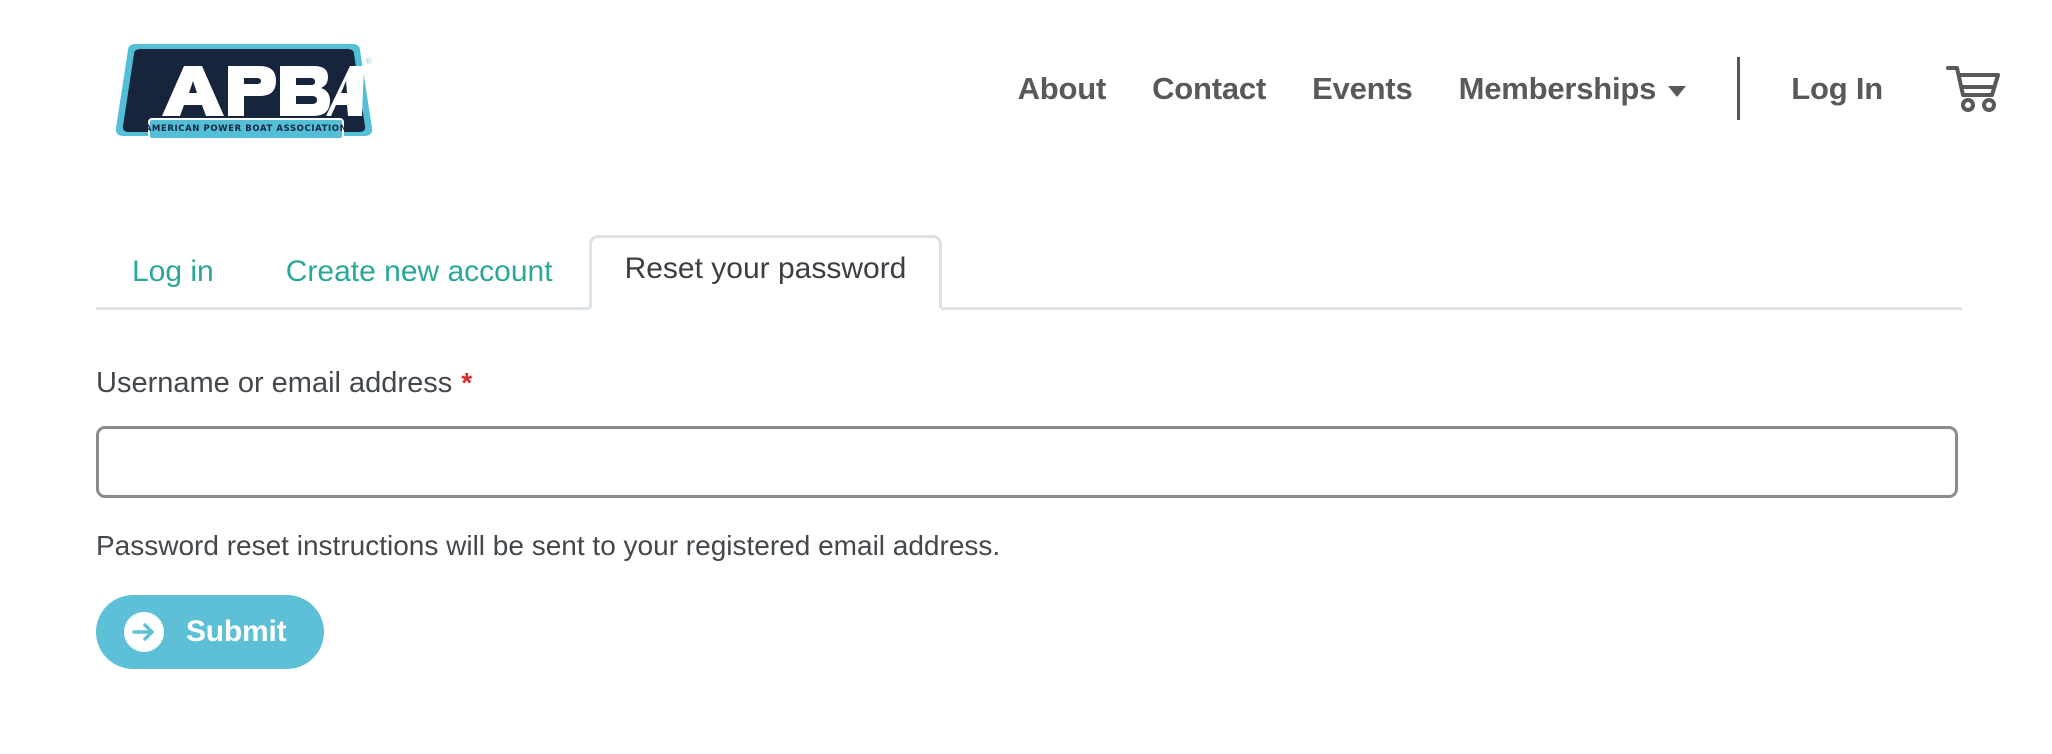 Image resolution: width=2052 pixels, height=754 pixels. I want to click on logo-subtitle: AMERICAN POWER BOAT ASSOCIATION, so click(246, 129).